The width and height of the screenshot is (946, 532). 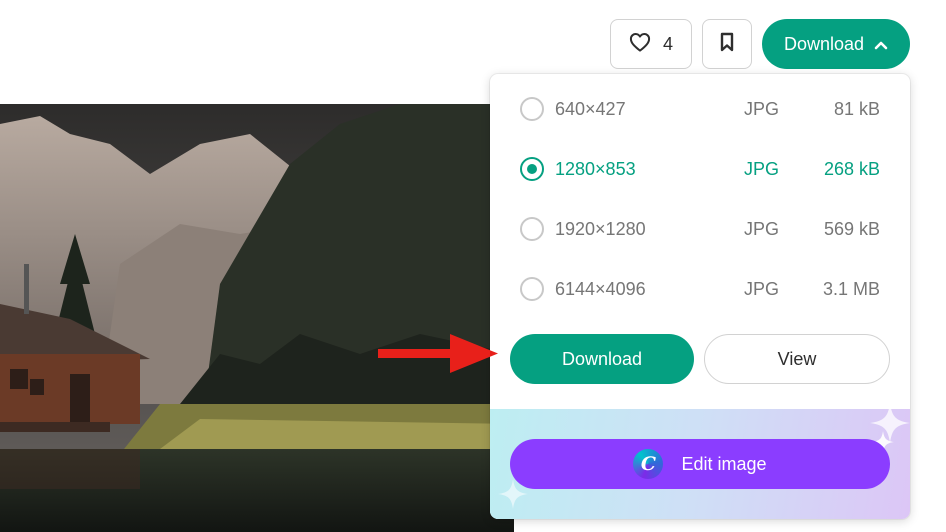 I want to click on canva-logo-icon: C, so click(x=648, y=464).